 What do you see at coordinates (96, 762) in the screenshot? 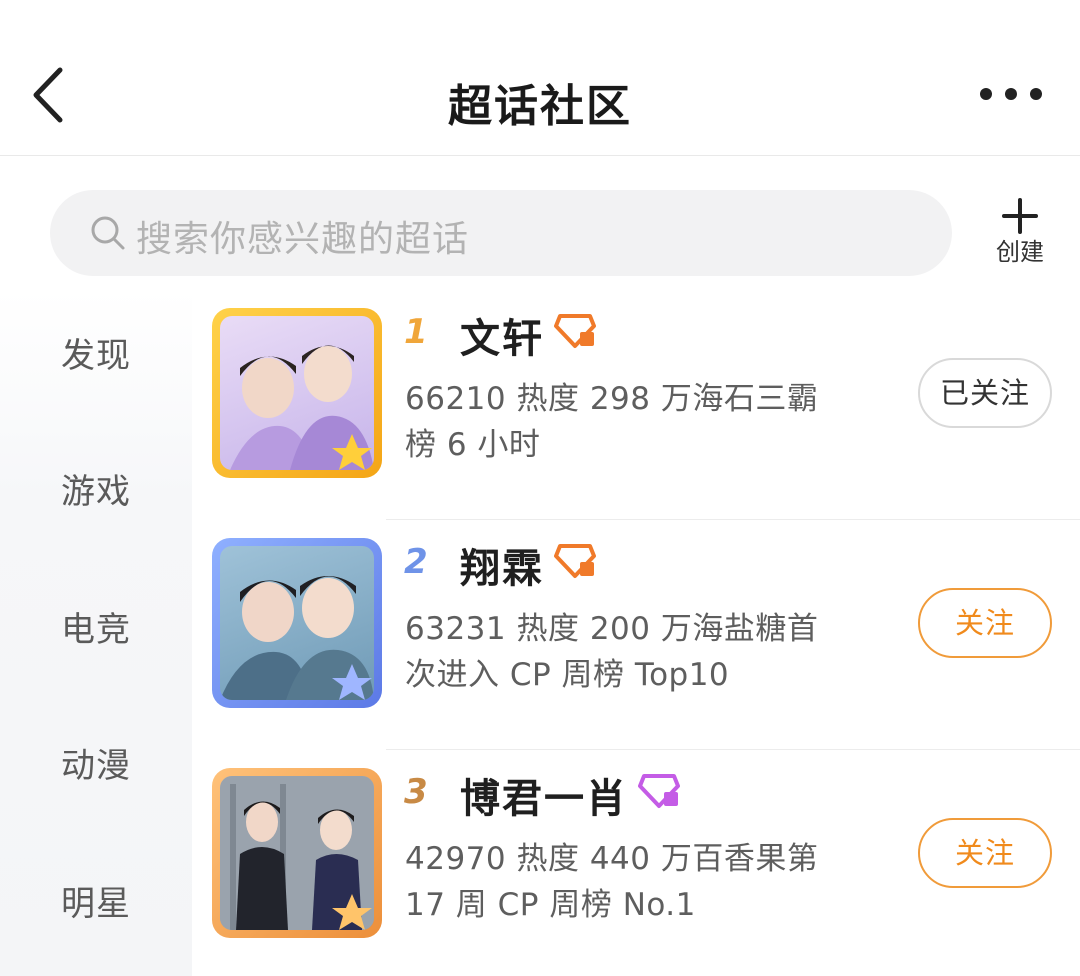
I see `sidebar-item-anime: 动漫` at bounding box center [96, 762].